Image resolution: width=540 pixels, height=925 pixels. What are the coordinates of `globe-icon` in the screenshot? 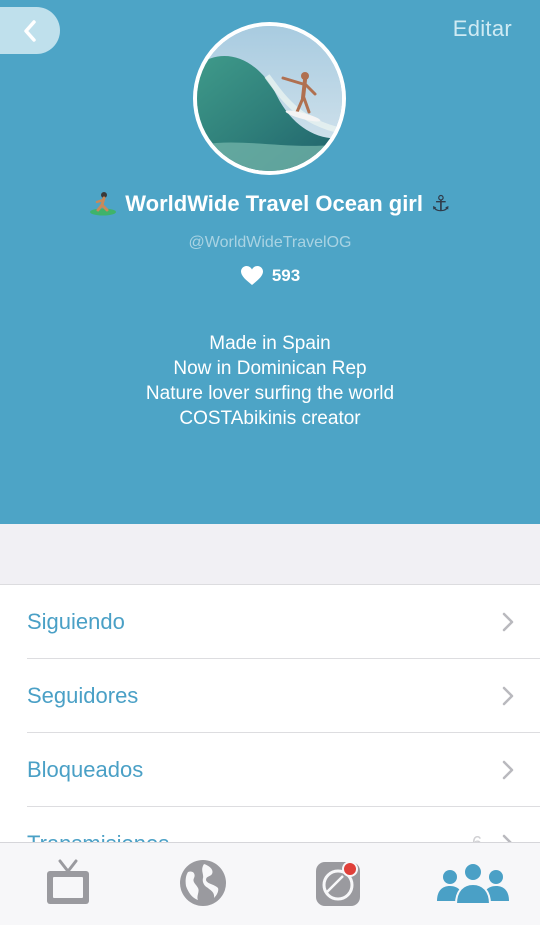 It's located at (203, 883).